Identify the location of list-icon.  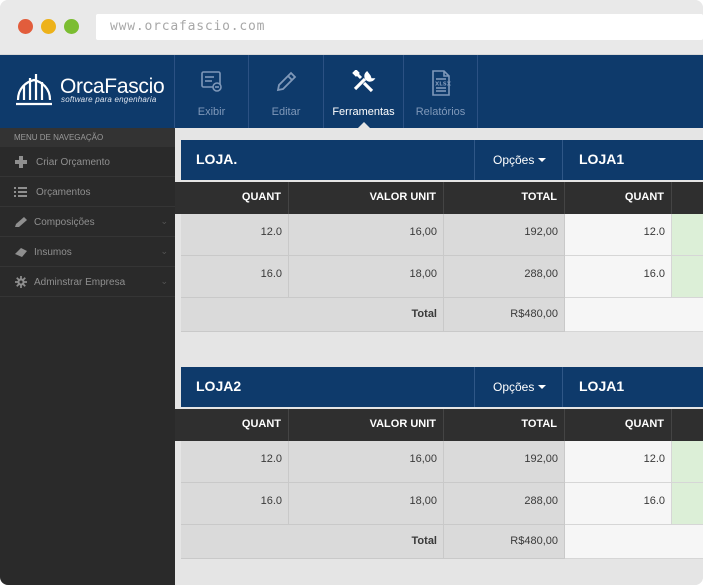
(20, 192).